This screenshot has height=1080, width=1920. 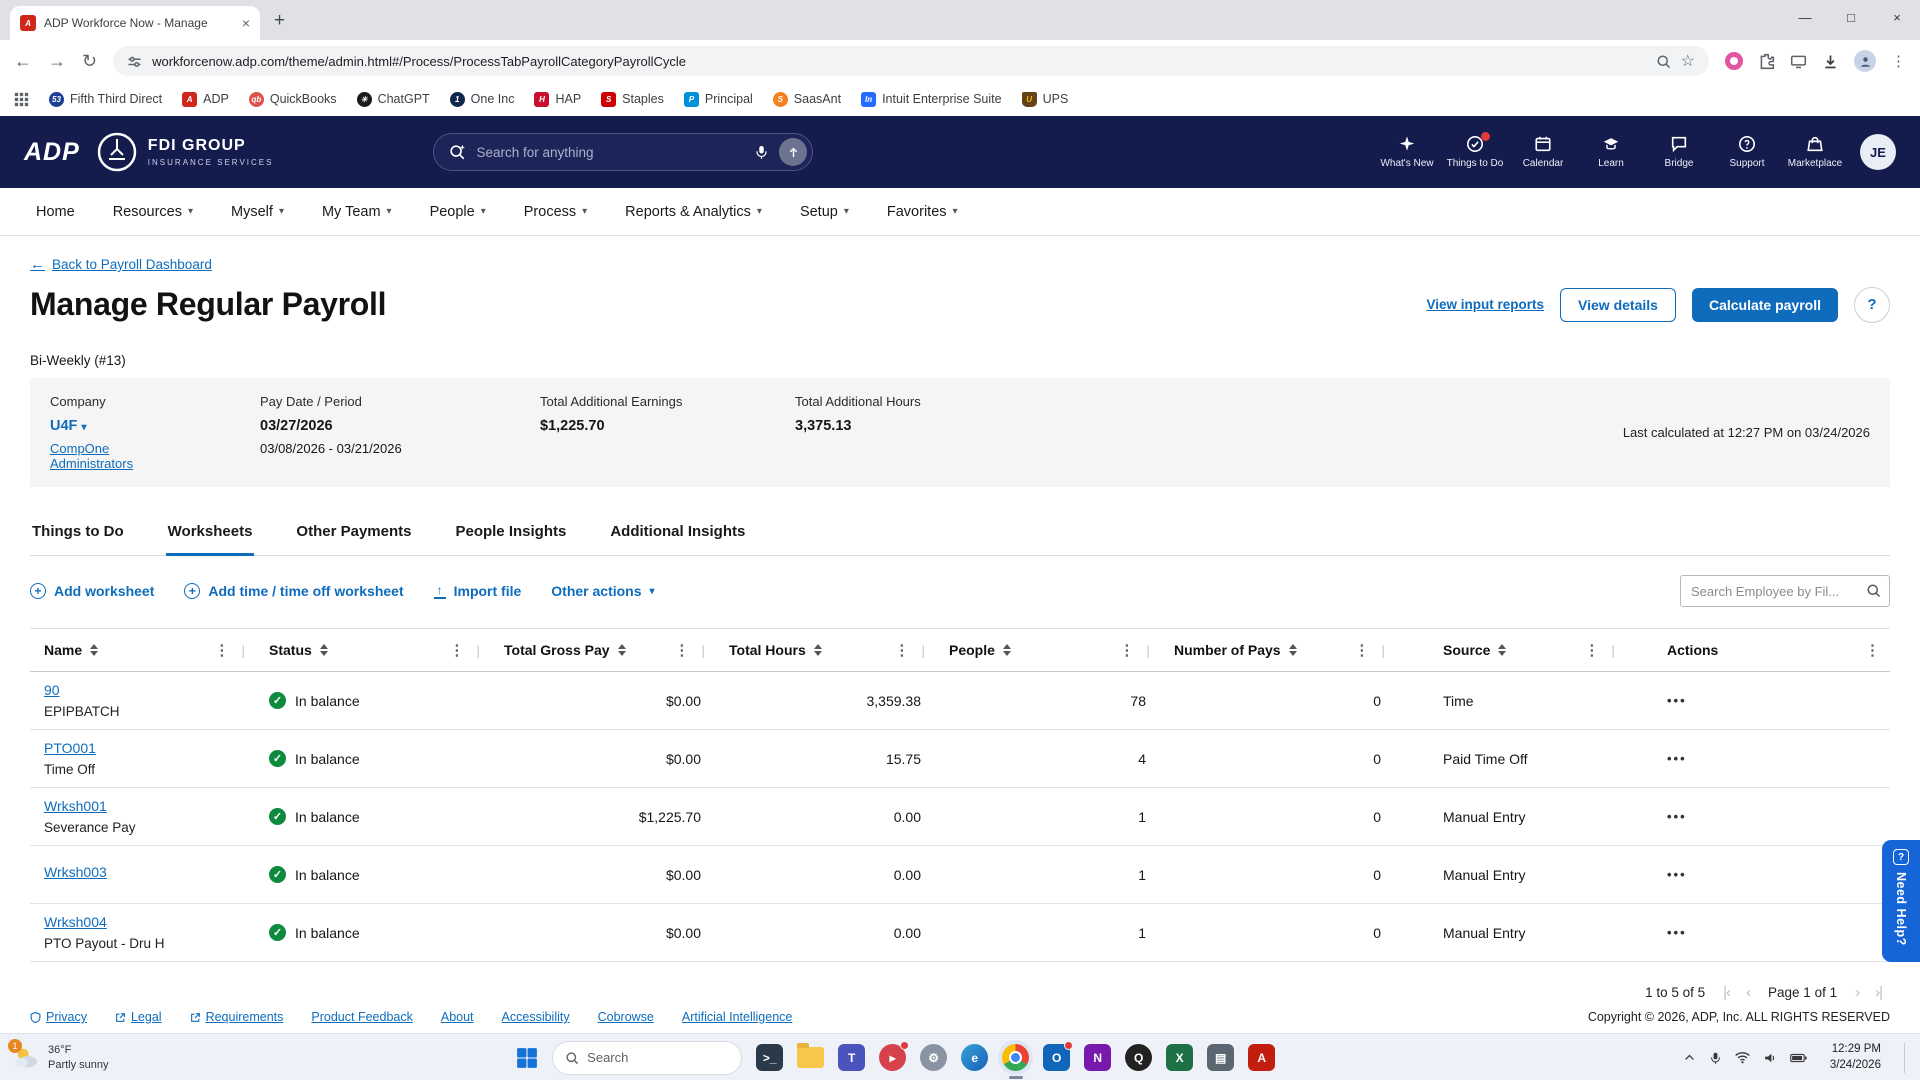 I want to click on media-player-icon: ▸, so click(x=894, y=1056).